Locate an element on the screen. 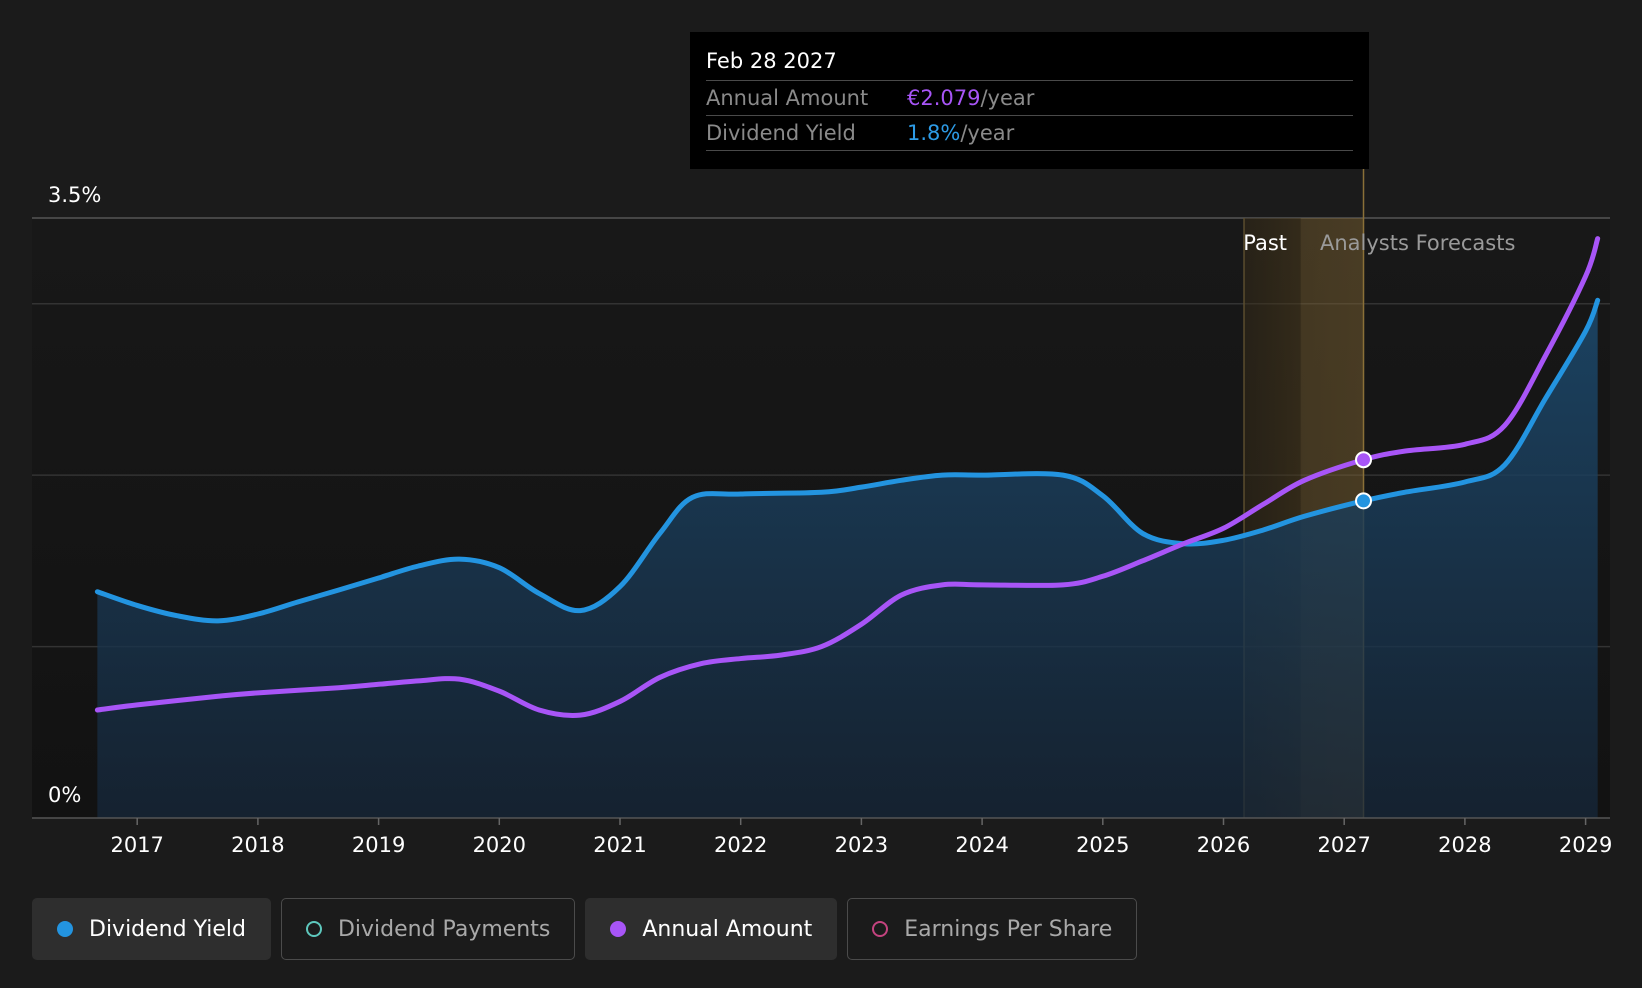 The height and width of the screenshot is (988, 1642). tooltip-value: €2.079 is located at coordinates (944, 98).